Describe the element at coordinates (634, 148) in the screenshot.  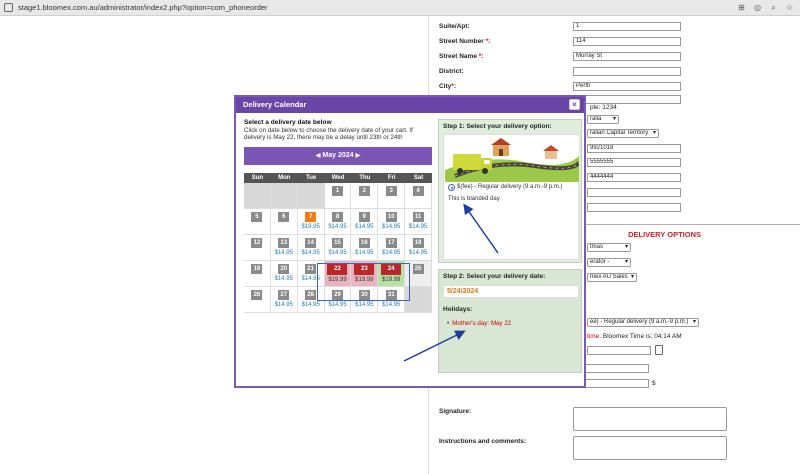
I see `phone-input-1: 9921018` at that location.